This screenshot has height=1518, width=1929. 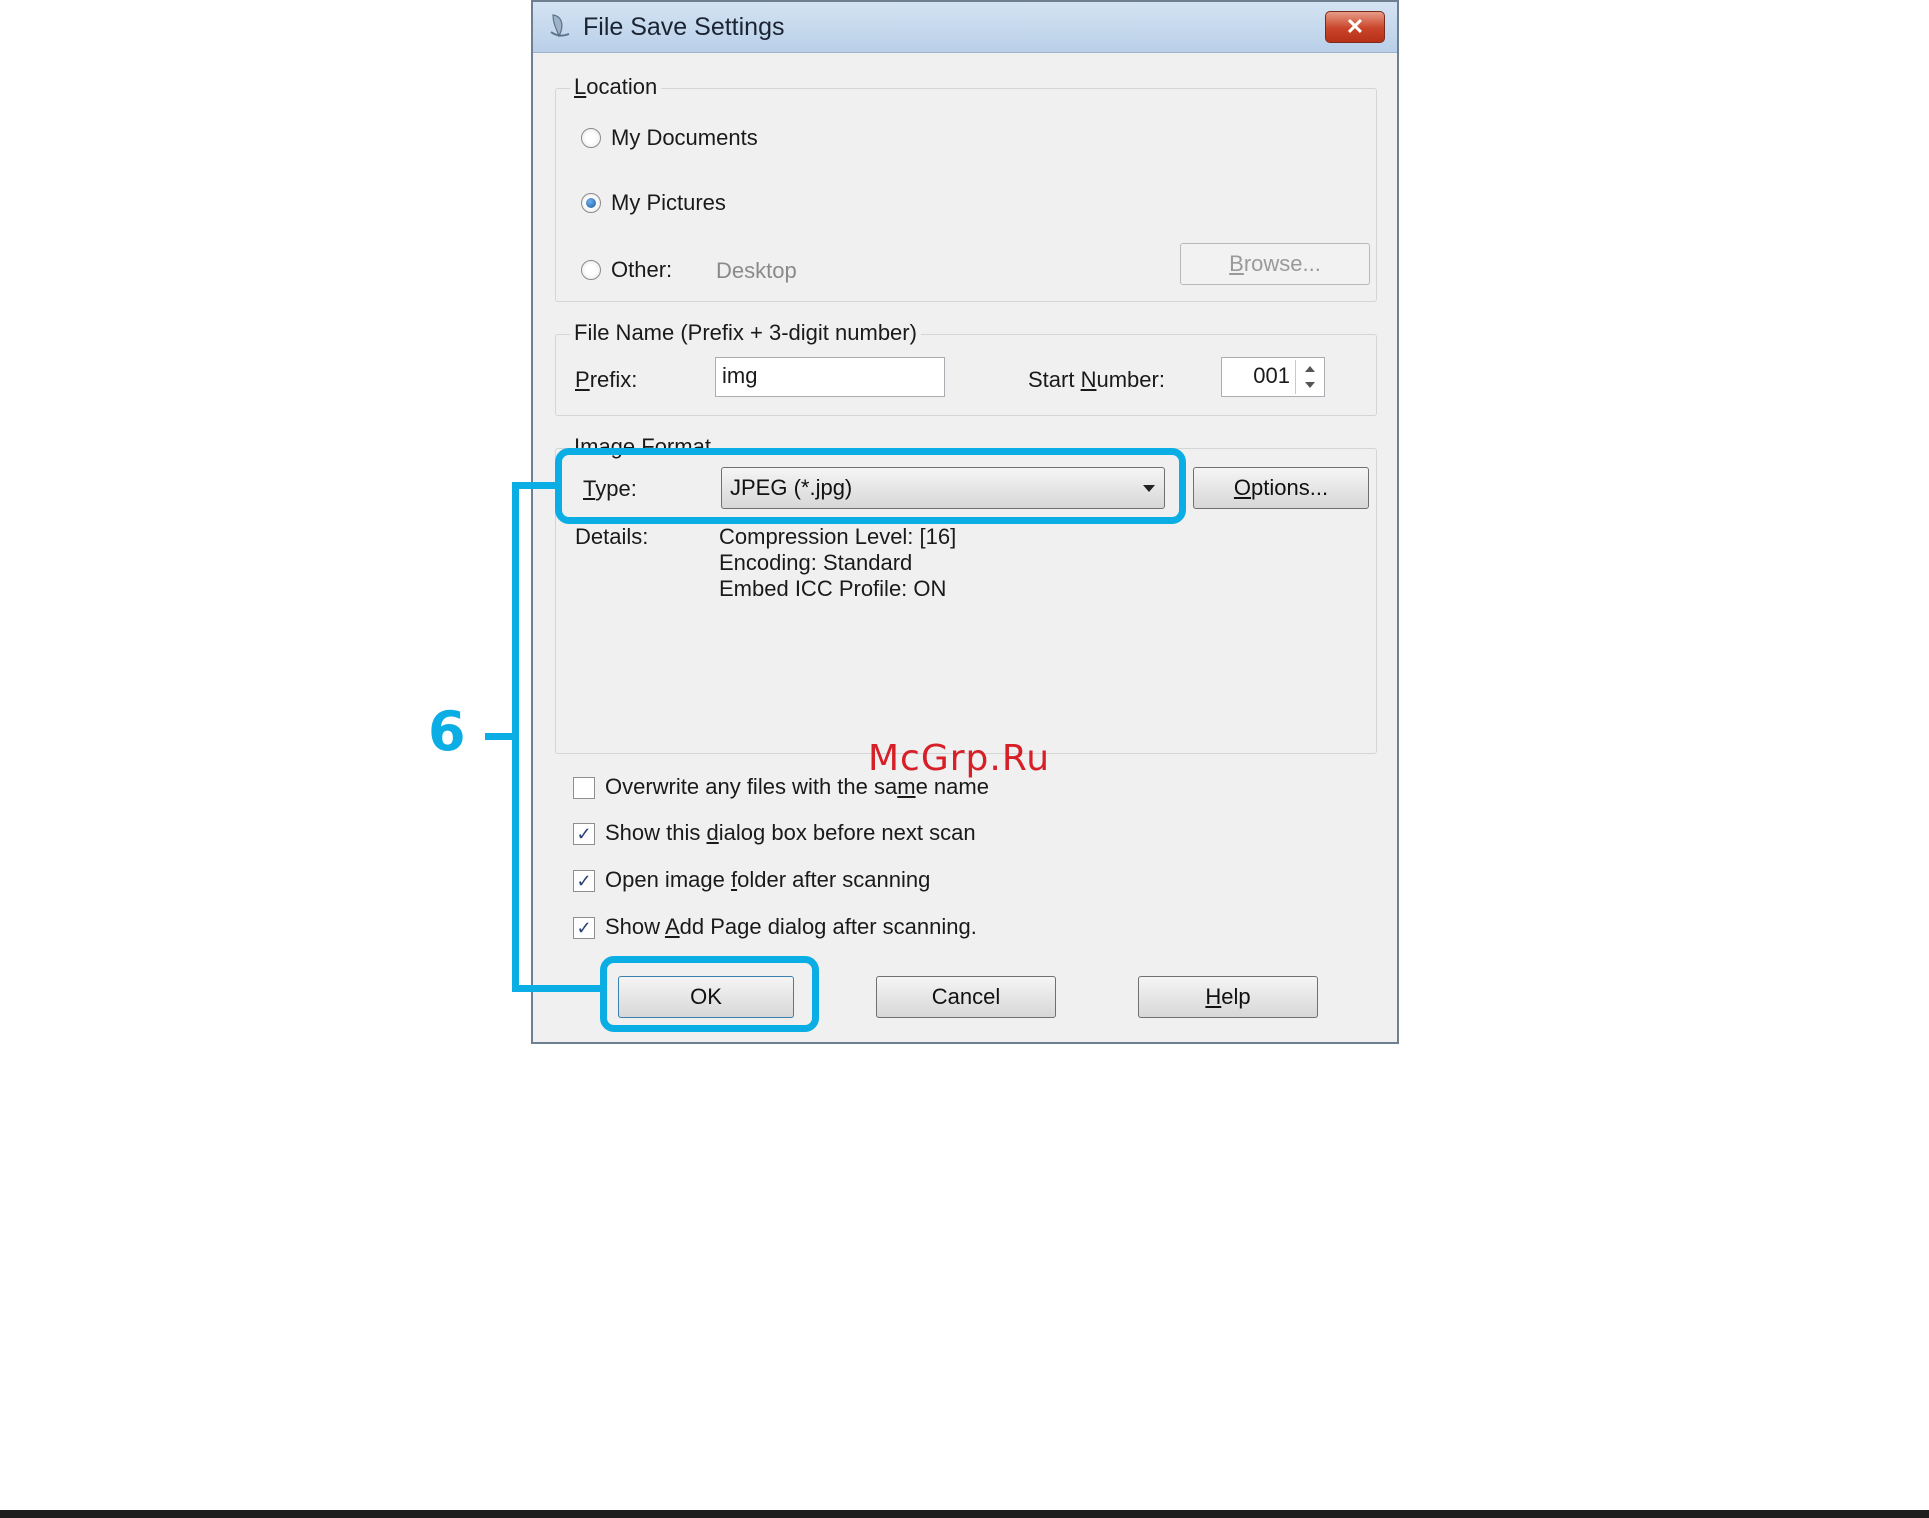 I want to click on checkbox-open-folder-label: Open image folder after scanning, so click(x=768, y=879).